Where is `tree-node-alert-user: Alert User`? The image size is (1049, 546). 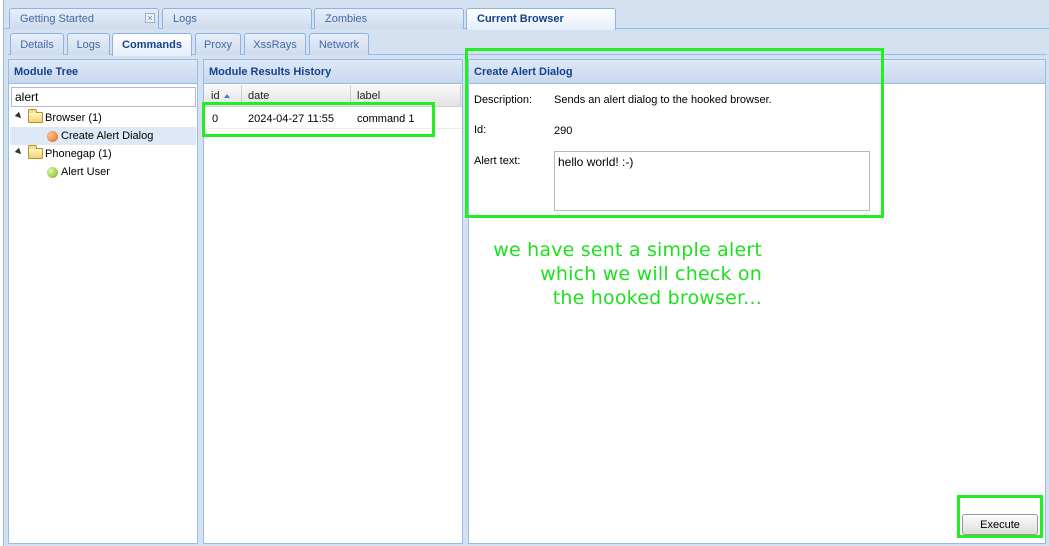 tree-node-alert-user: Alert User is located at coordinates (103, 172).